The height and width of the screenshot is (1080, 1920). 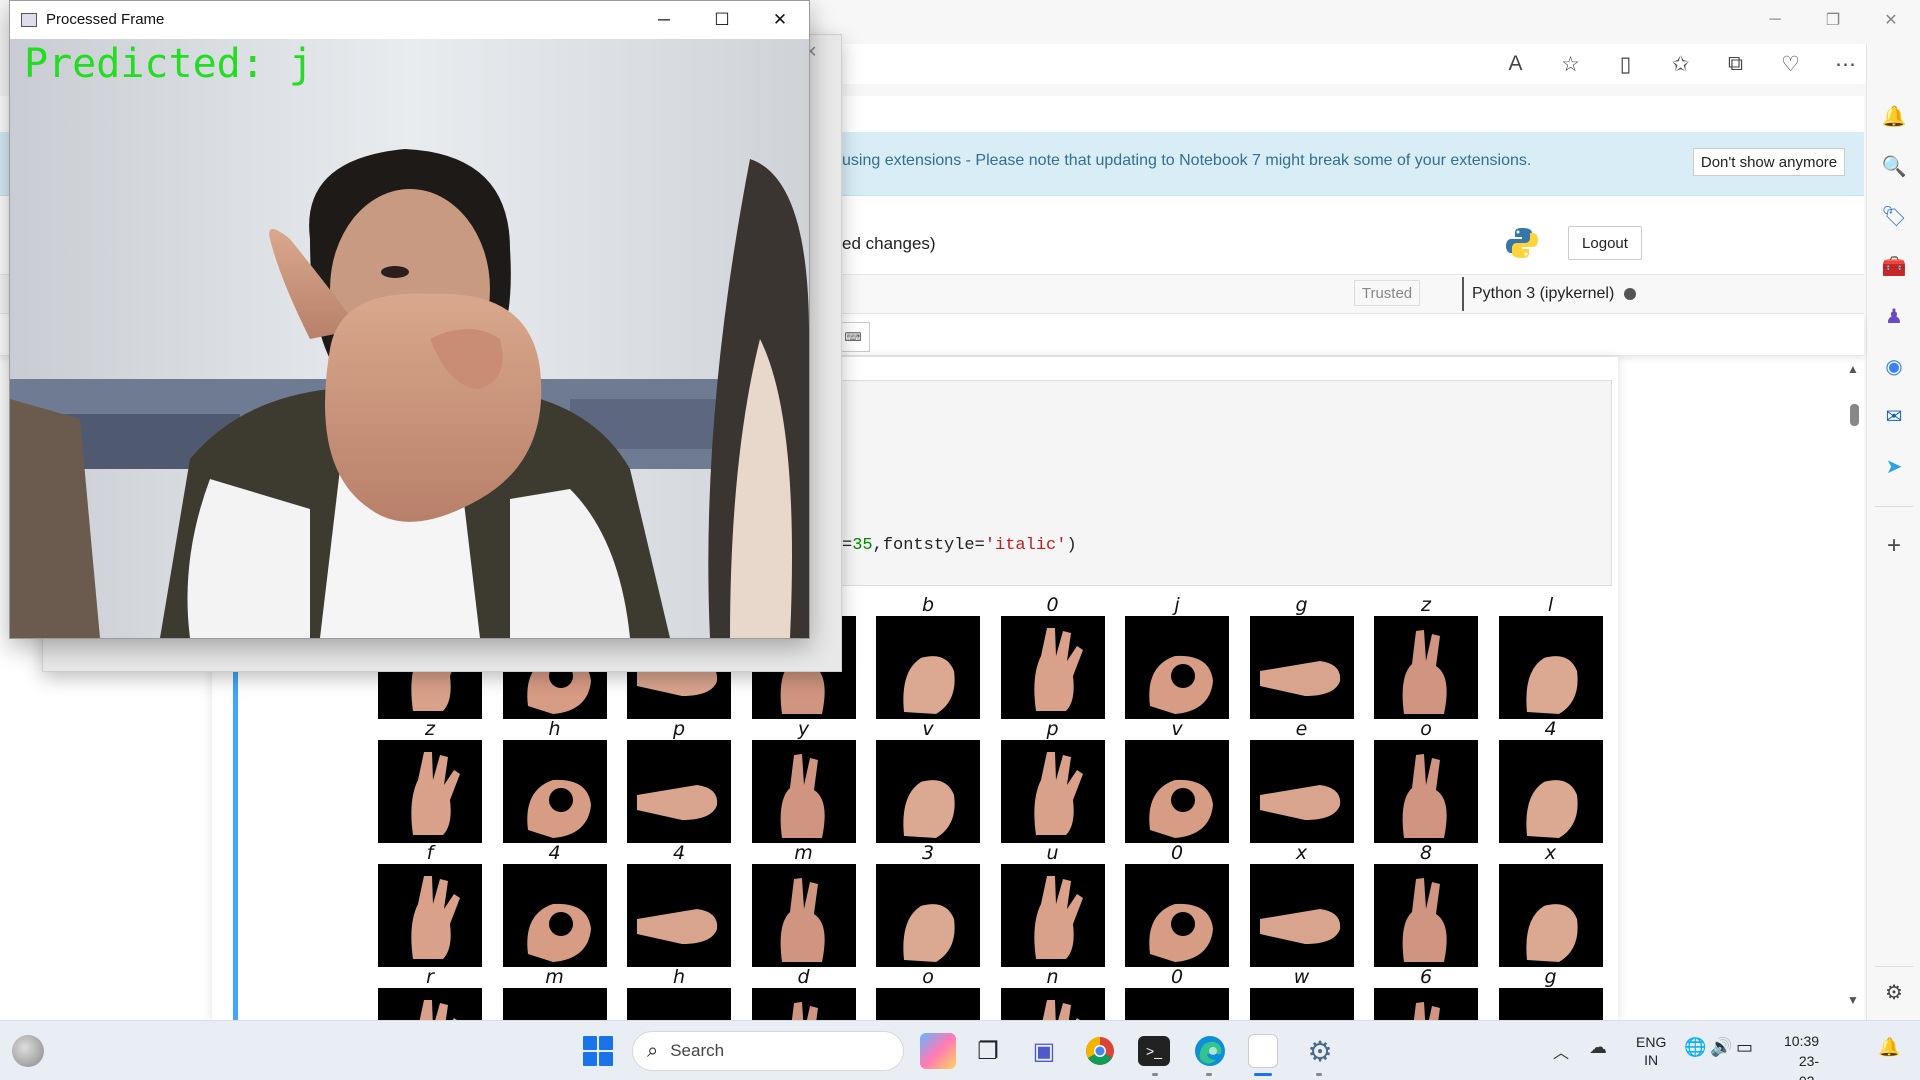 What do you see at coordinates (1889, 1047) in the screenshot?
I see `notification-bell-icon: 🔔` at bounding box center [1889, 1047].